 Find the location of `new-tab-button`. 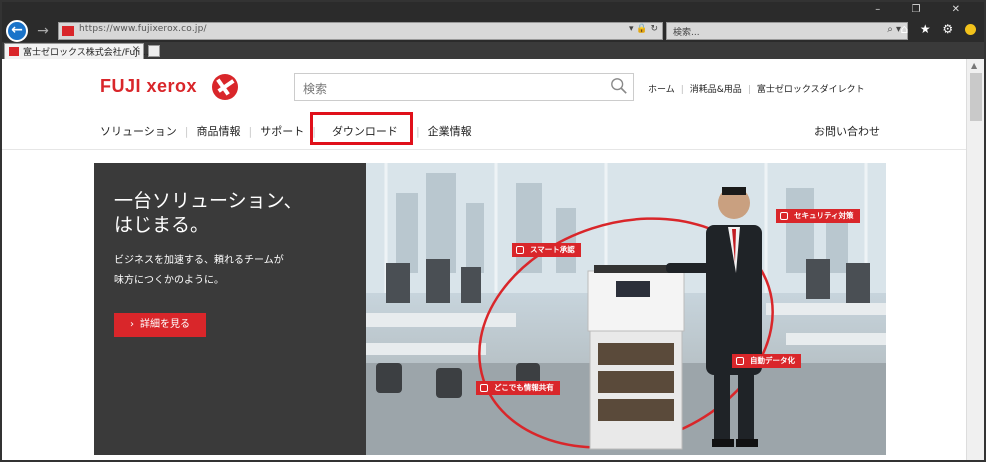

new-tab-button is located at coordinates (154, 51).